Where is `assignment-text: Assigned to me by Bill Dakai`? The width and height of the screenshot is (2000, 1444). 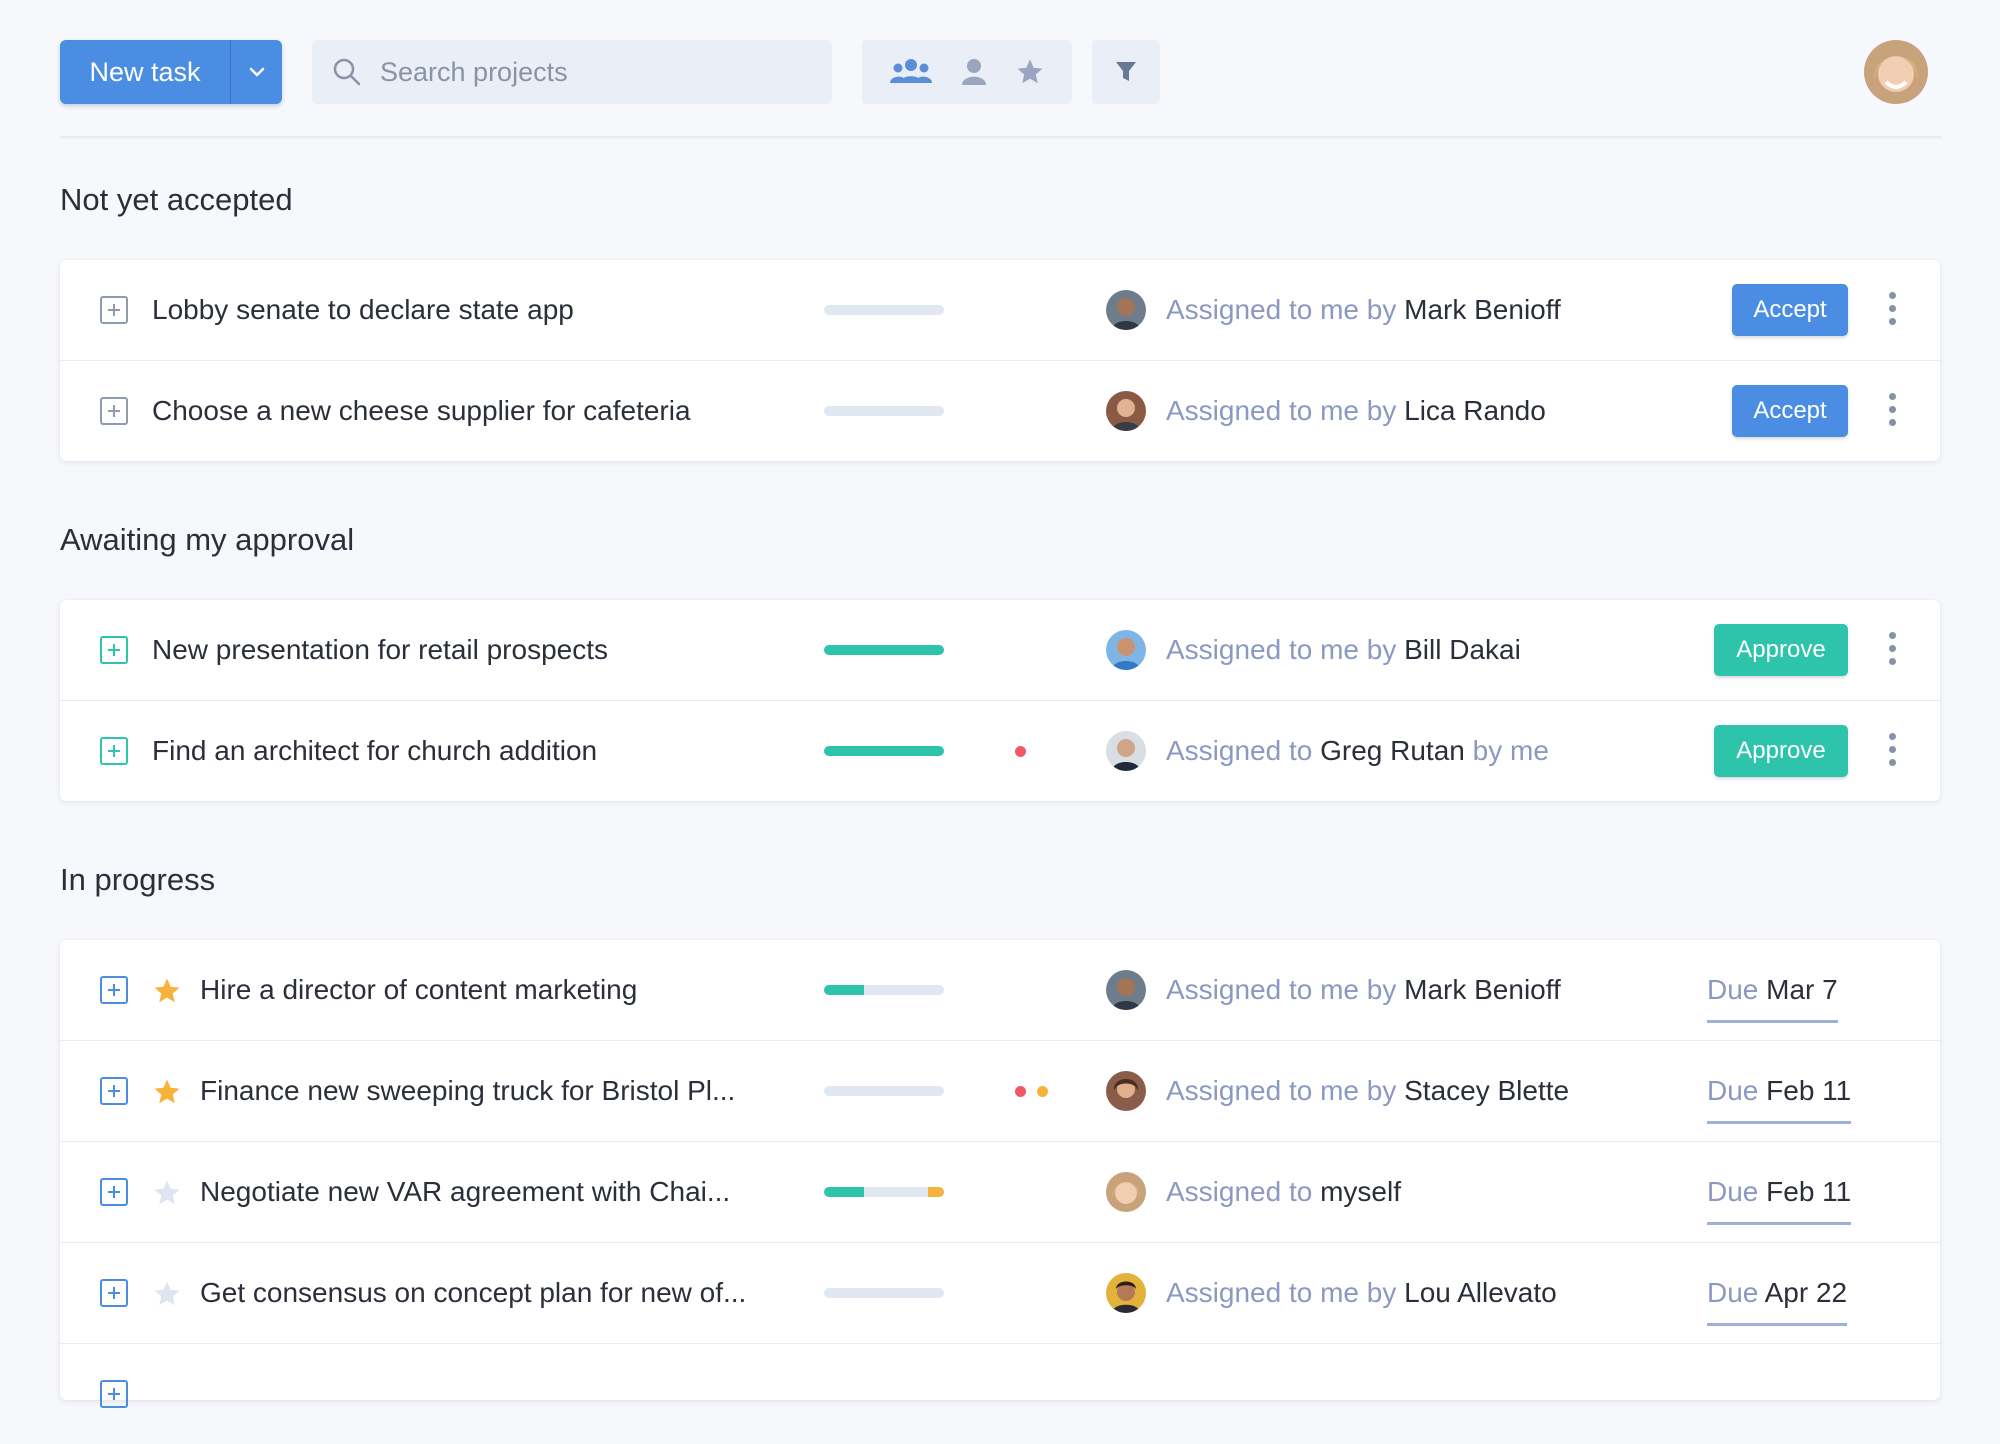
assignment-text: Assigned to me by Bill Dakai is located at coordinates (1343, 649).